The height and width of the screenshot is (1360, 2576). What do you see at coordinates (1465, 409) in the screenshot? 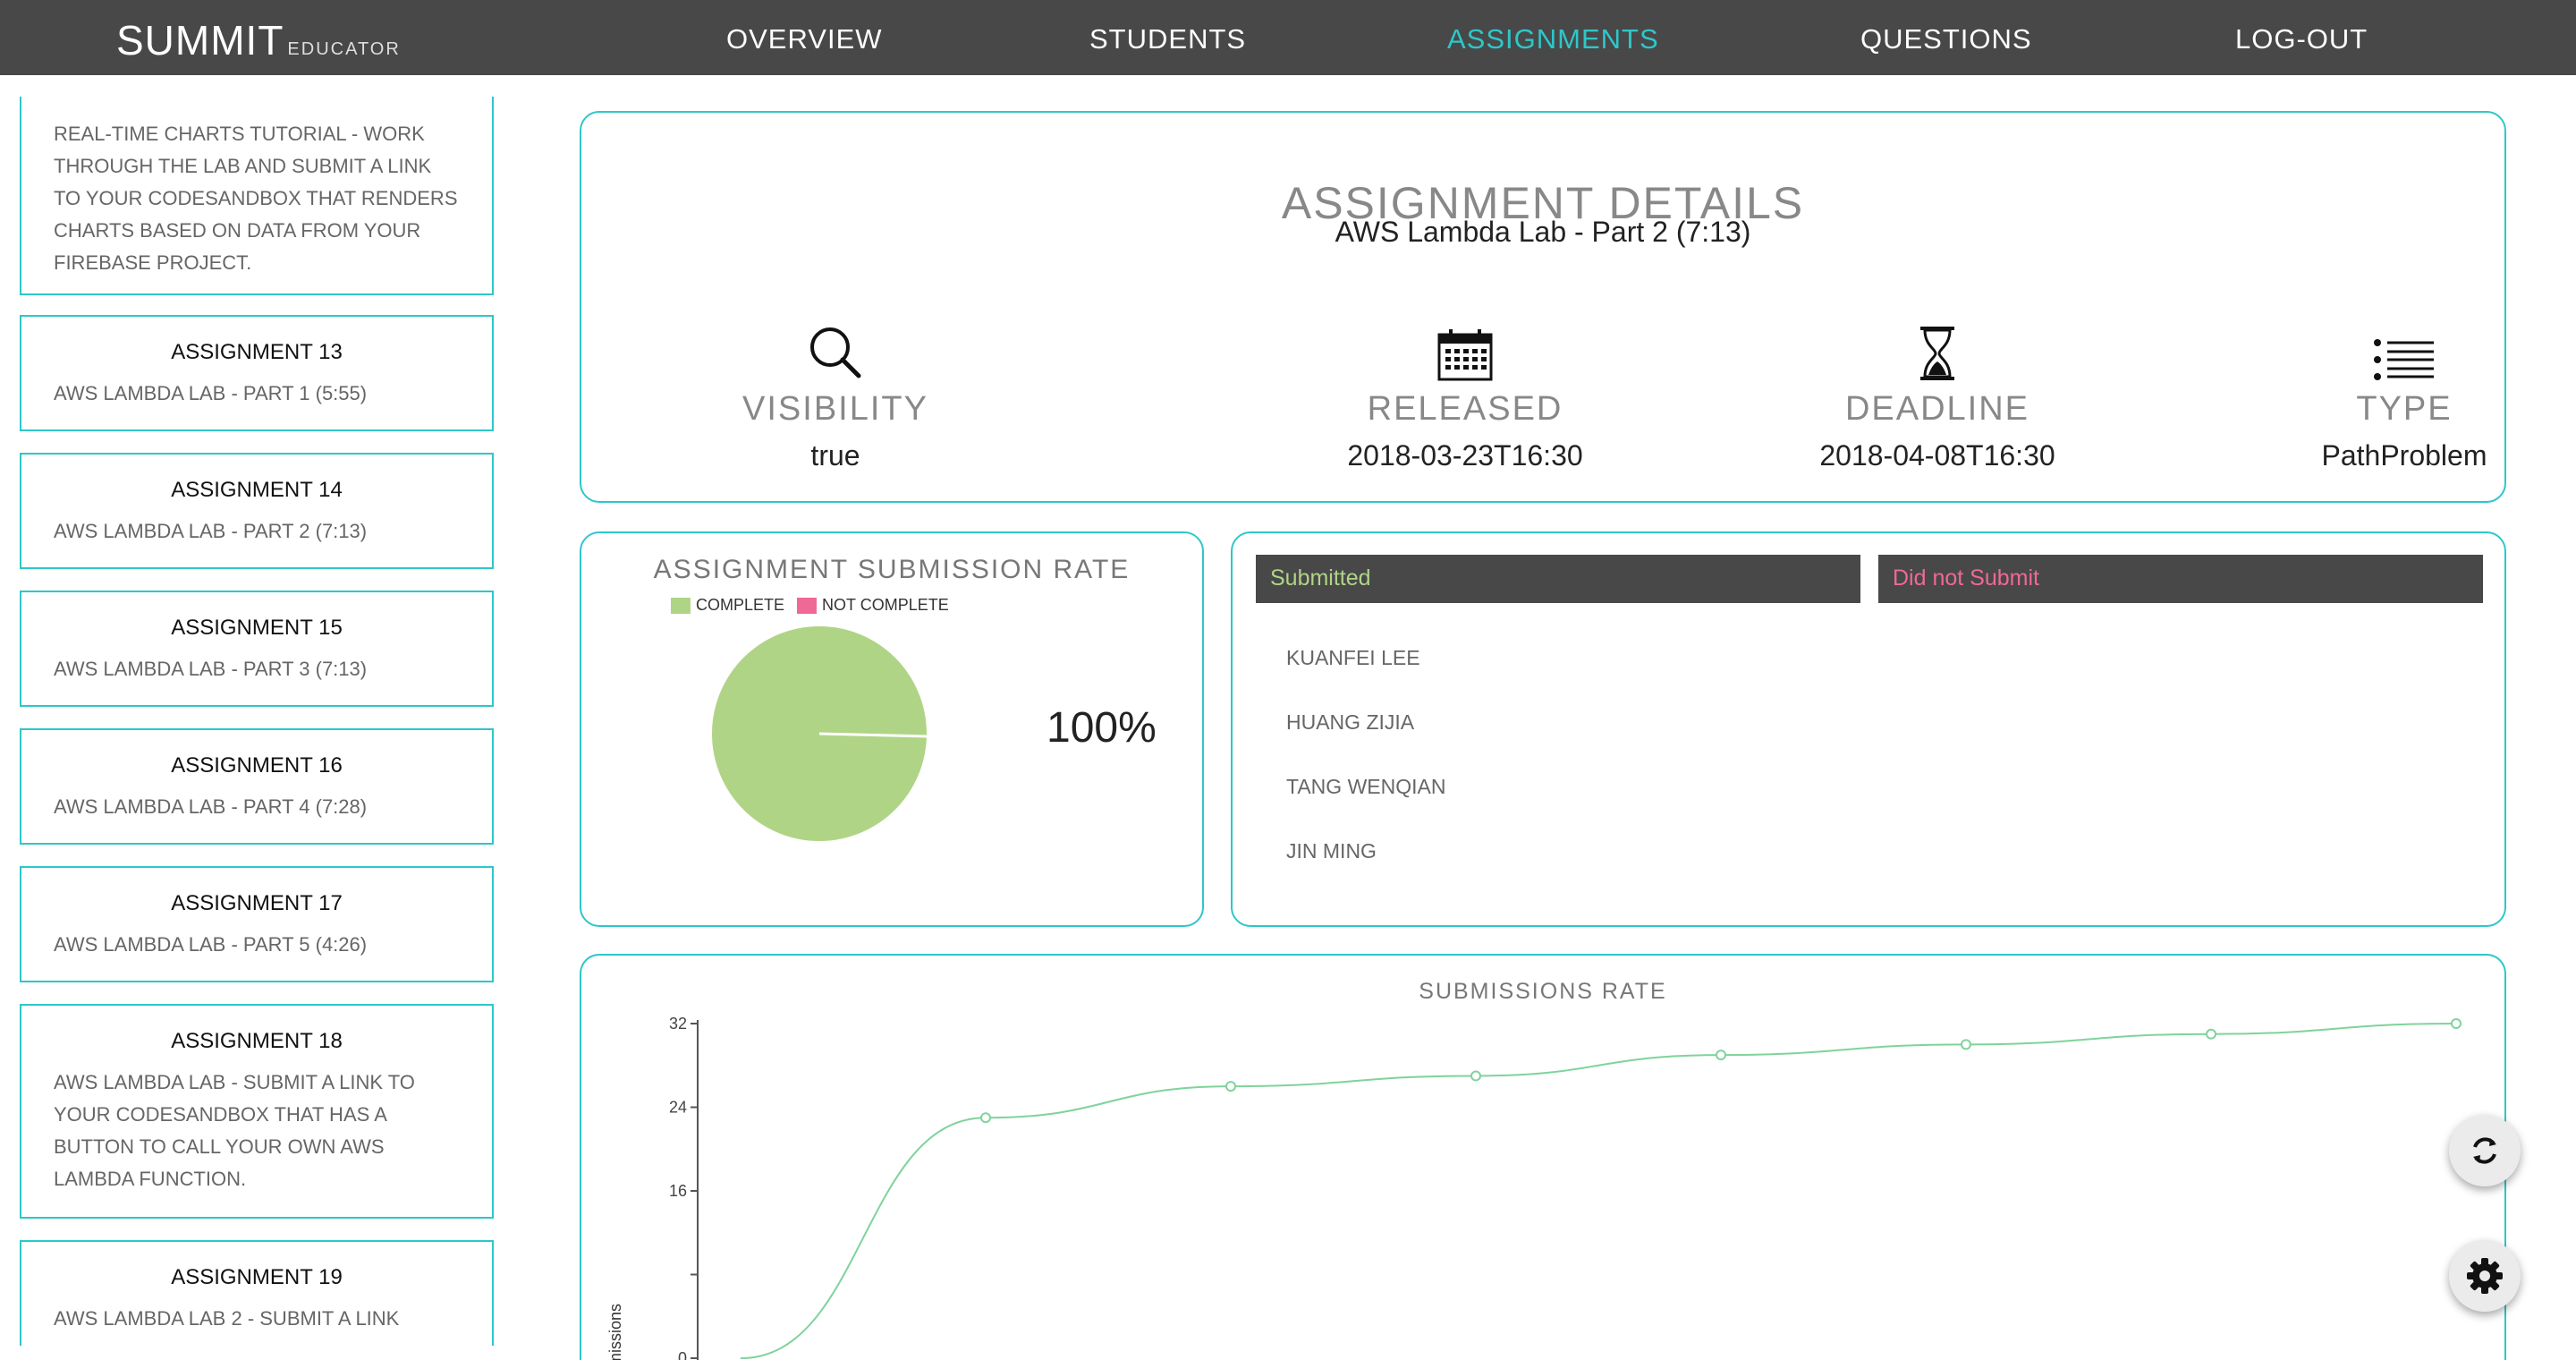
I see `released-label: RELEASED` at bounding box center [1465, 409].